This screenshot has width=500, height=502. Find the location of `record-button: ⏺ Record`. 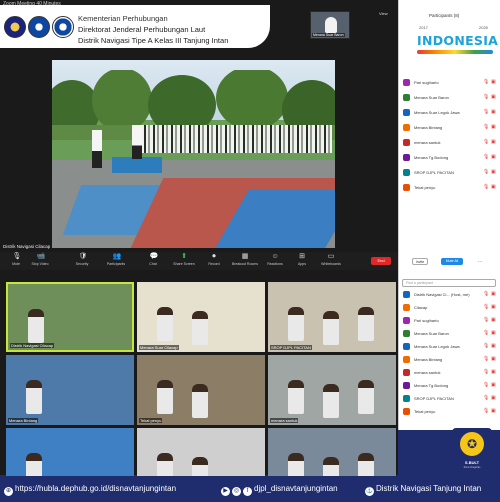

record-button: ⏺ Record is located at coordinates (214, 261).